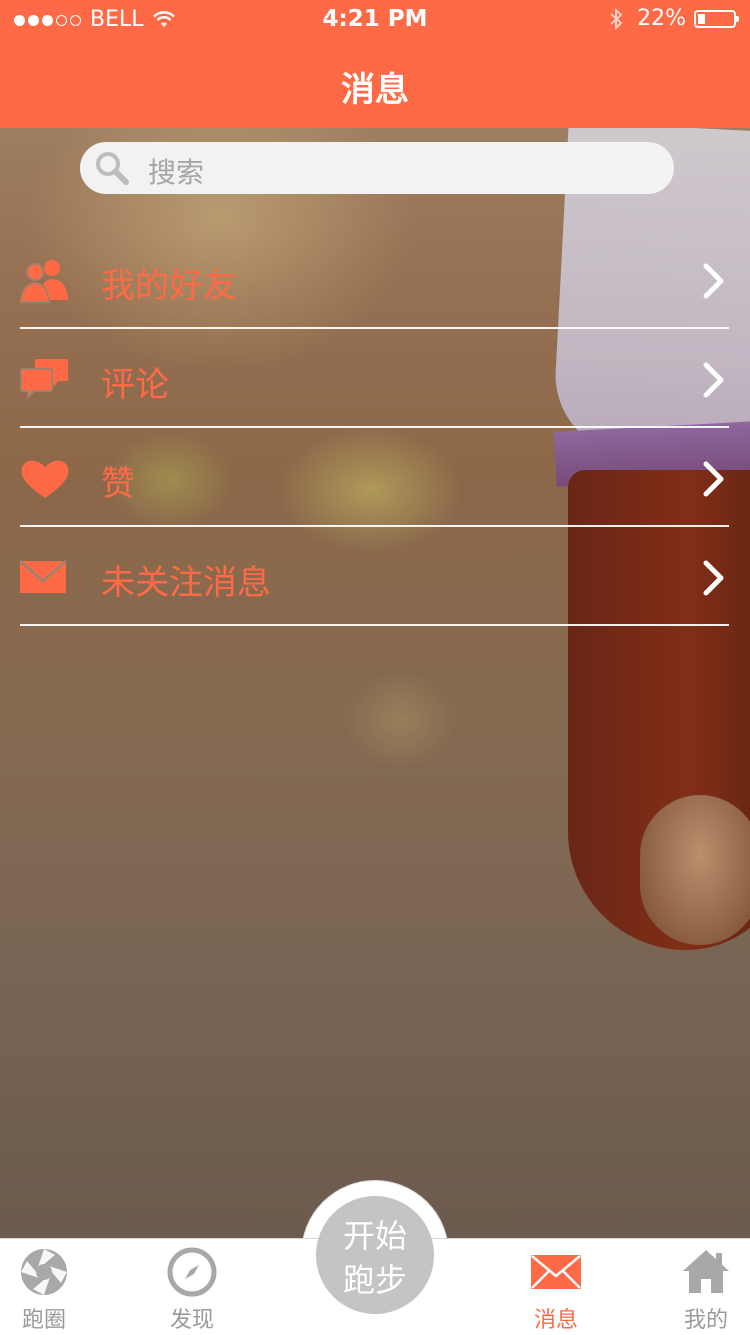  I want to click on nav-bar: 消息, so click(375, 84).